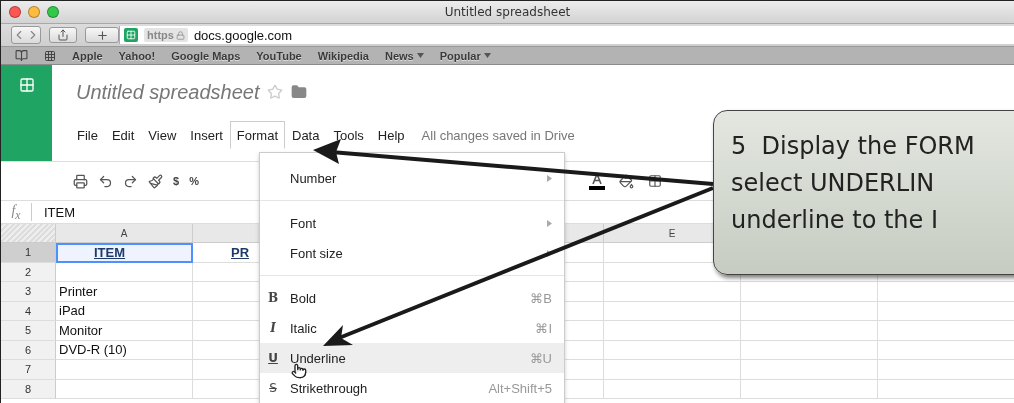  What do you see at coordinates (28, 370) in the screenshot?
I see `row-header: 7` at bounding box center [28, 370].